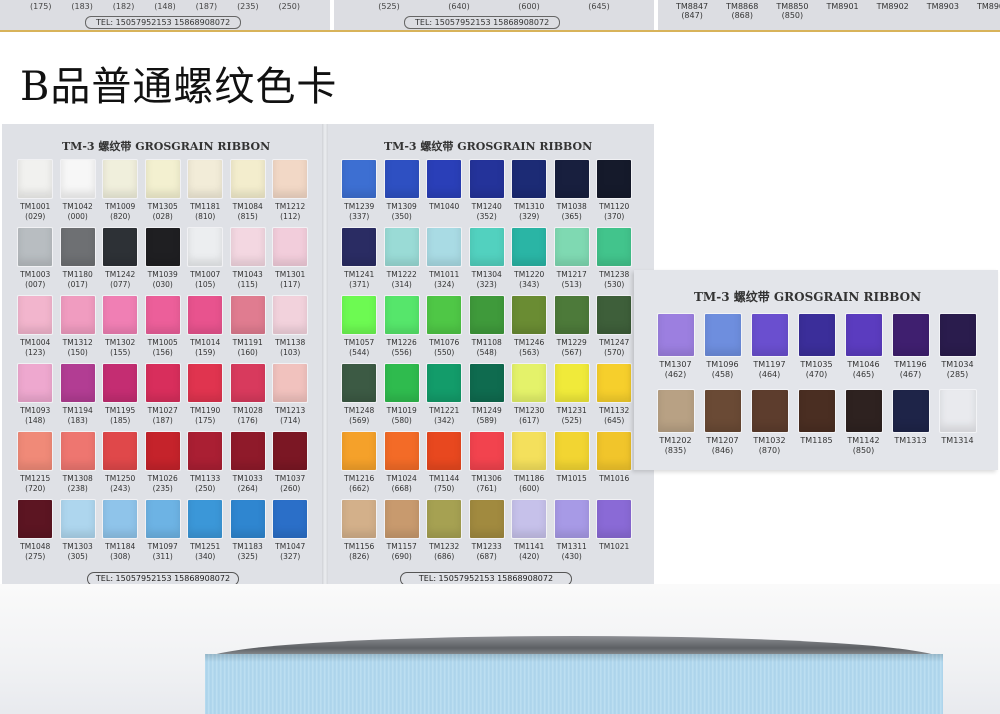  What do you see at coordinates (444, 284) in the screenshot?
I see `swatch-code: (324)` at bounding box center [444, 284].